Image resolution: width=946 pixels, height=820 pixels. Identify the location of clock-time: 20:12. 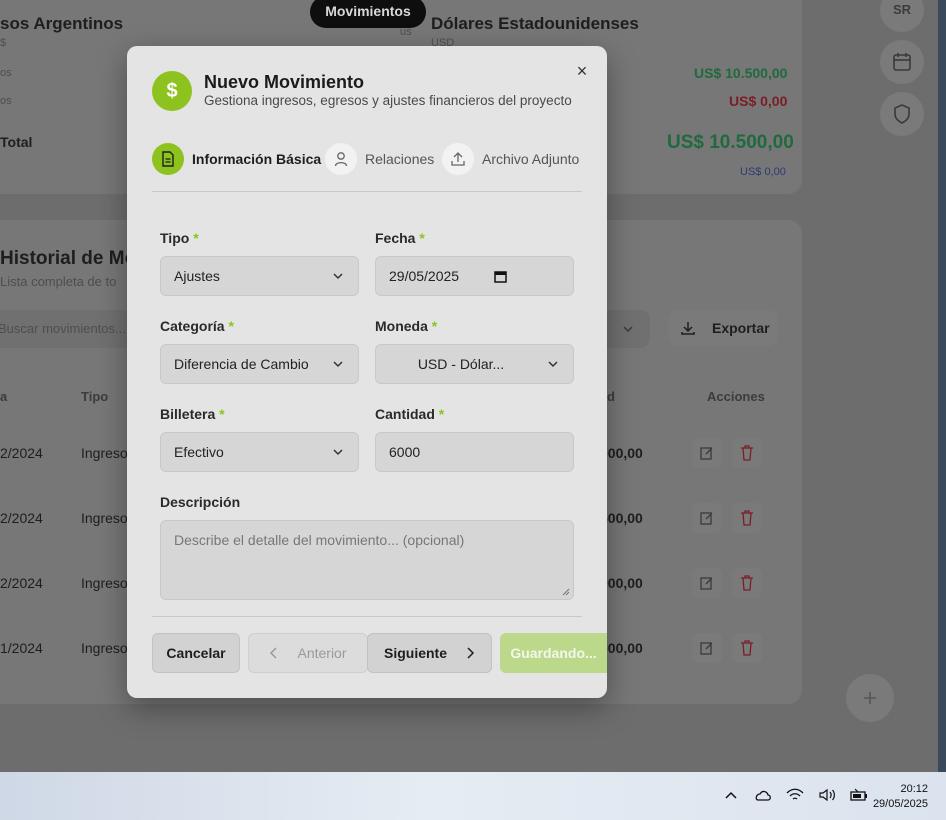
(914, 789).